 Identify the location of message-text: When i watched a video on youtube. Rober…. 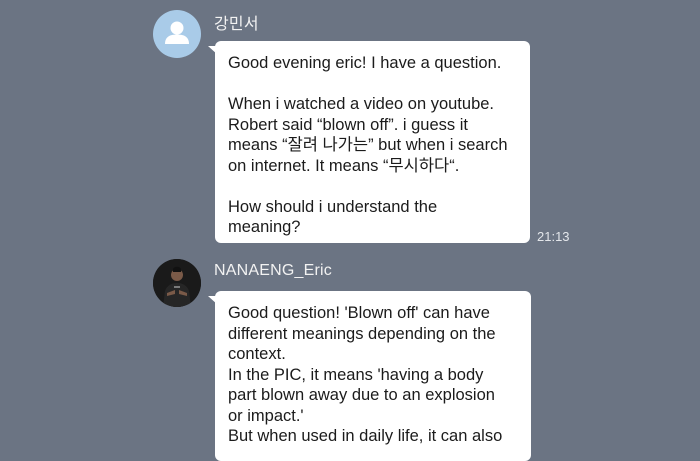
(368, 135).